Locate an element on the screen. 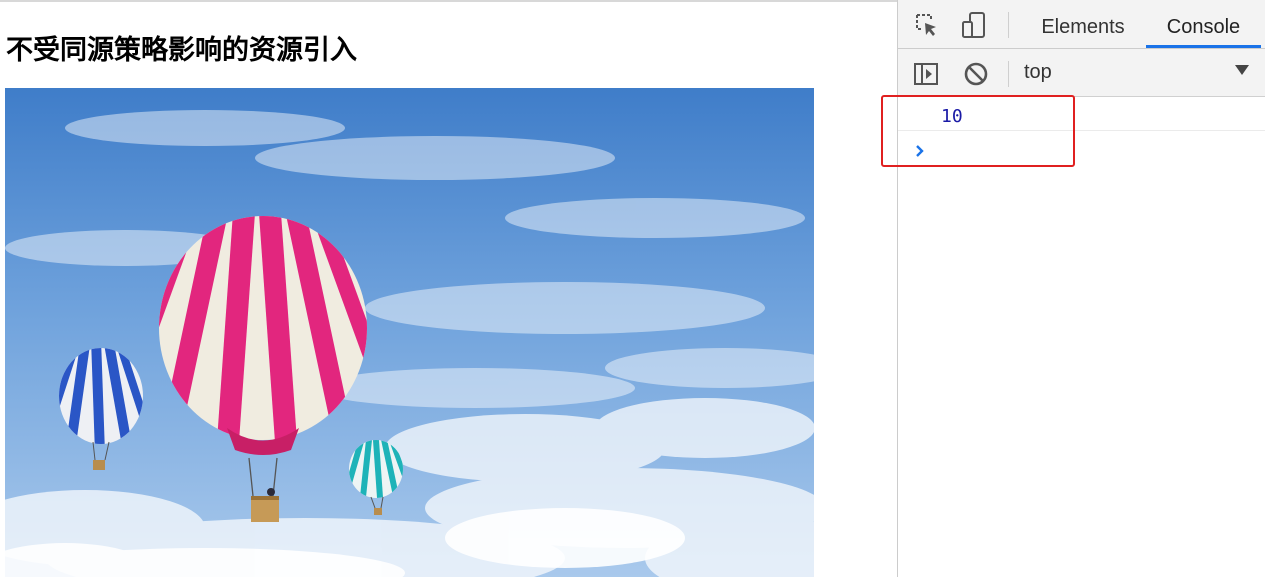  page-title: 不受同源策略影响的资源引入 is located at coordinates (181, 50).